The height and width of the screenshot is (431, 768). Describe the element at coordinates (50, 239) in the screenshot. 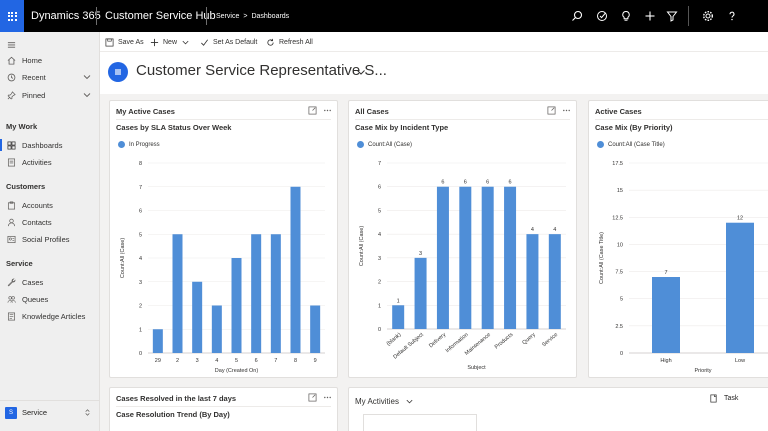

I see `sidebar-item-social-profiles: Social Profiles` at that location.